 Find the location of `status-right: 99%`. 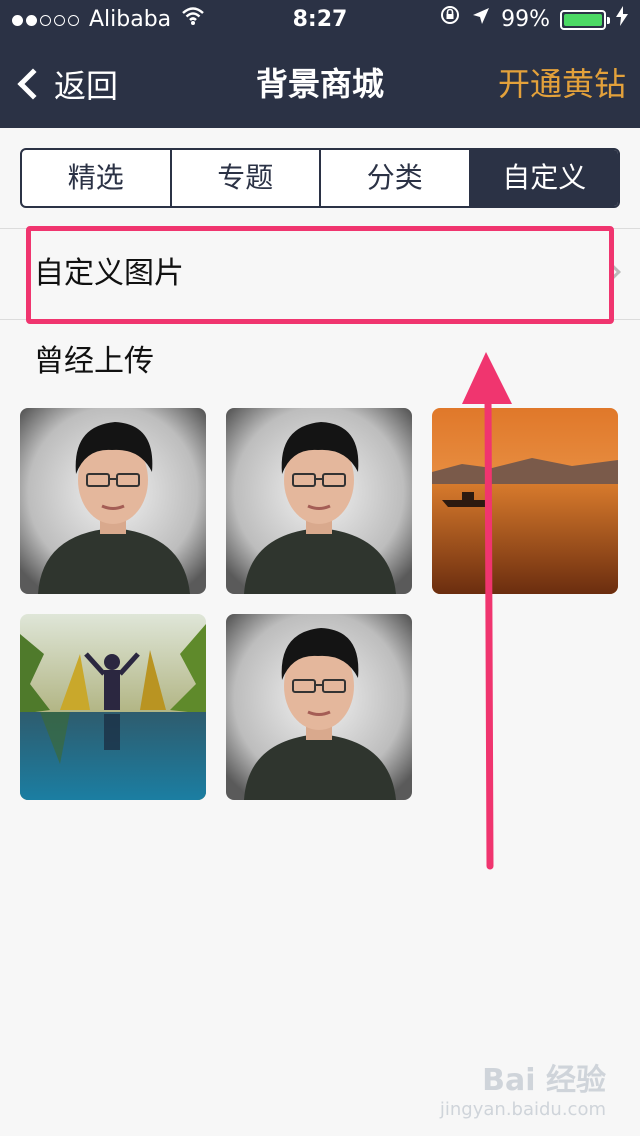

status-right: 99% is located at coordinates (533, 20).